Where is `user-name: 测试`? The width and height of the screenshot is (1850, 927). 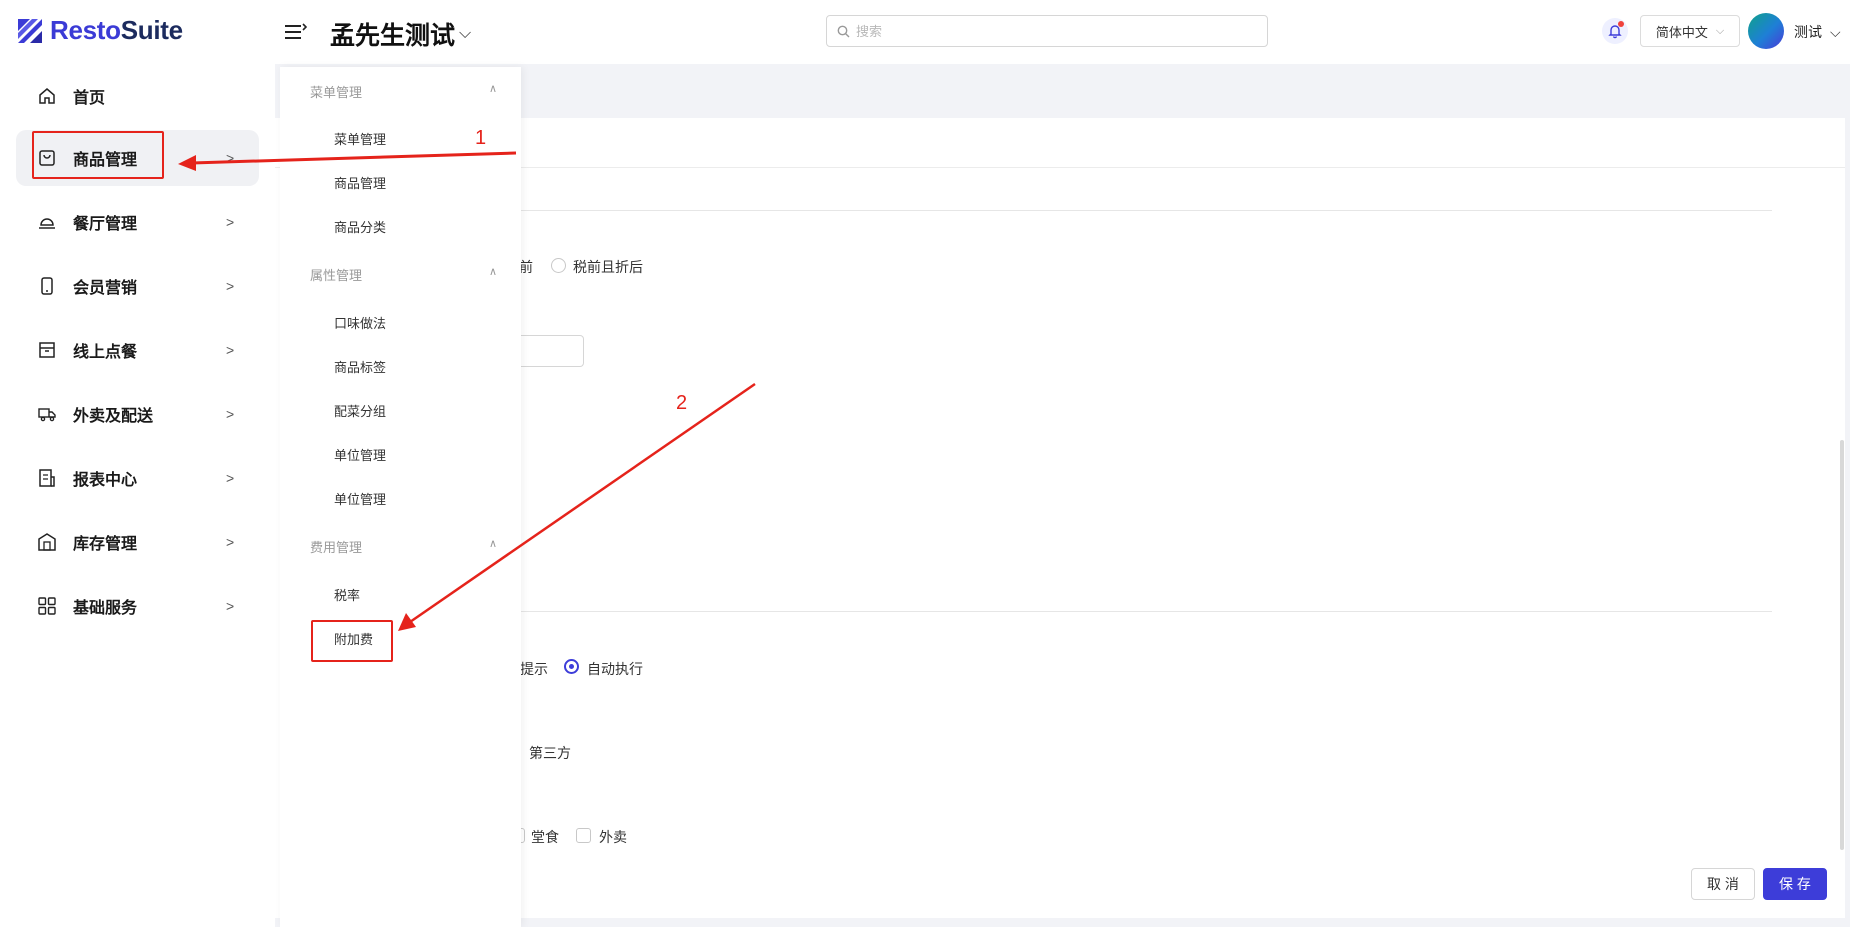 user-name: 测试 is located at coordinates (1808, 32).